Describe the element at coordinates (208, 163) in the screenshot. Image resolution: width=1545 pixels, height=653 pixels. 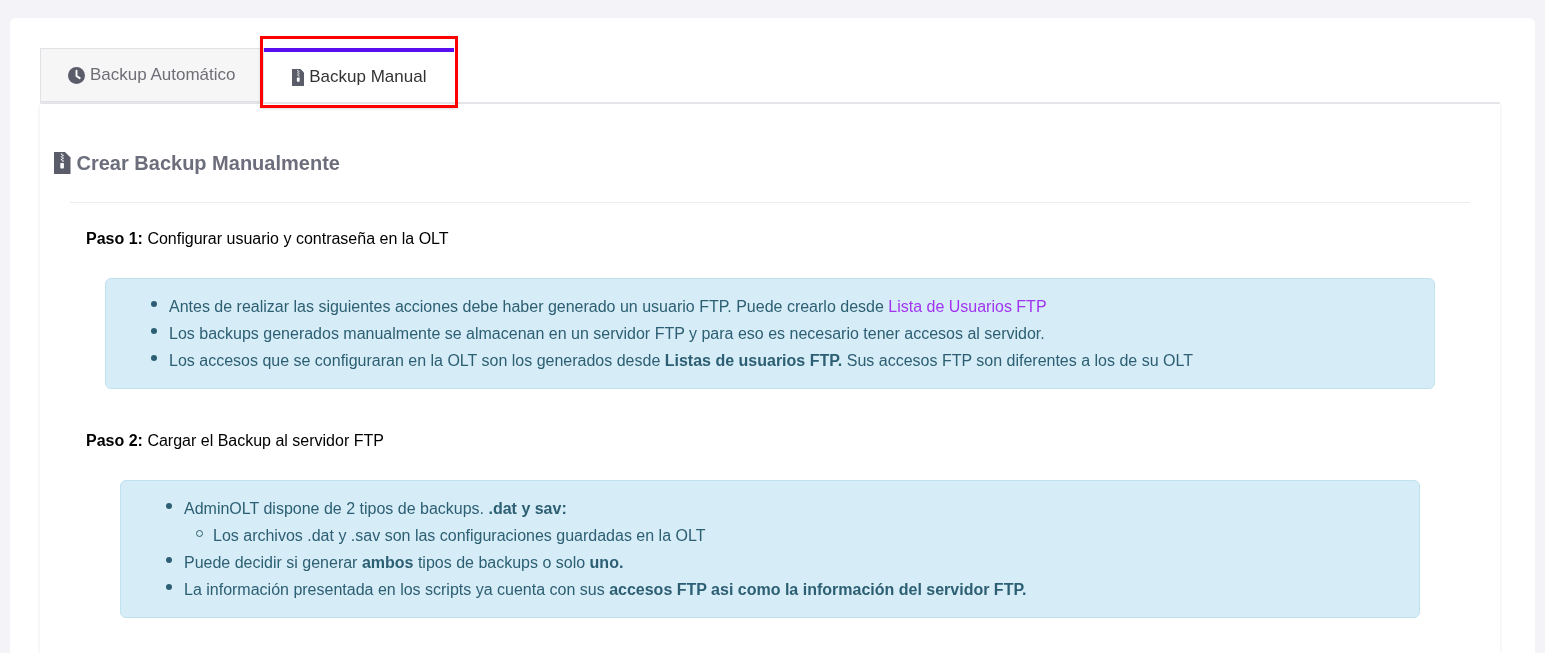
I see `section-heading: Crear Backup Manualmente` at that location.